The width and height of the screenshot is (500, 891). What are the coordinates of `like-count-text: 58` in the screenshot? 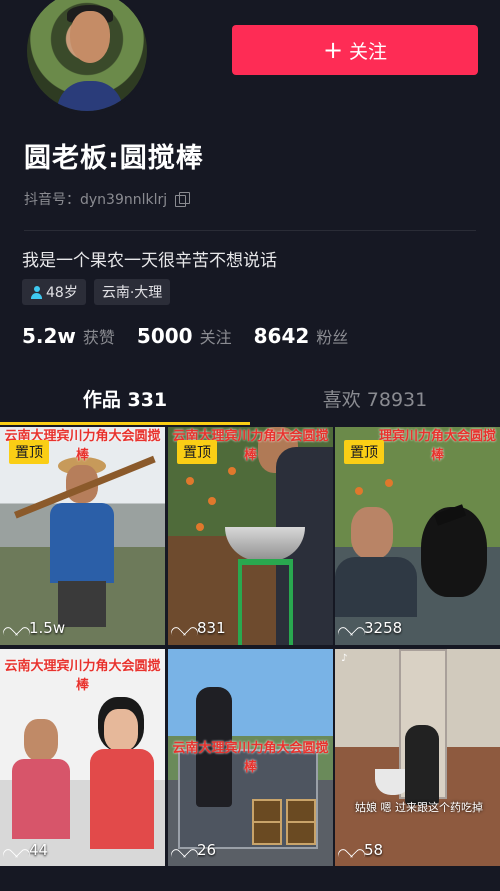 It's located at (374, 850).